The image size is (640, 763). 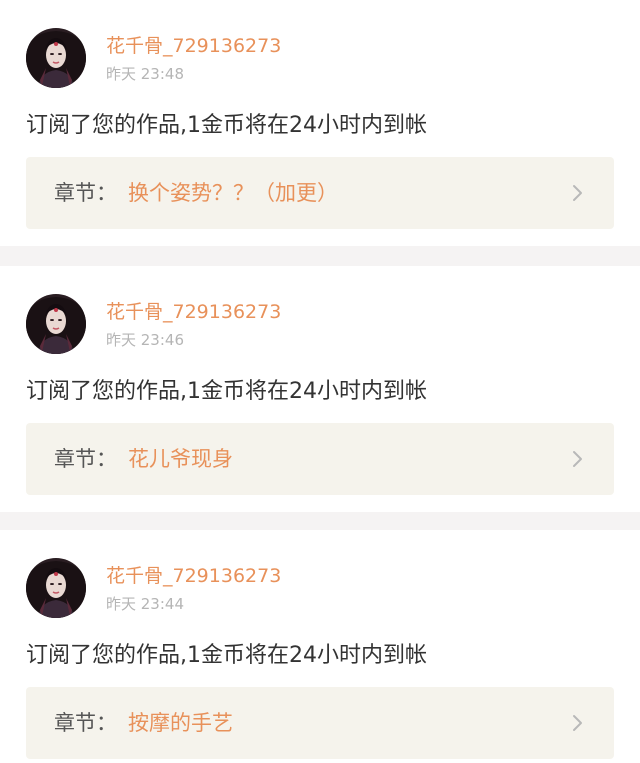 What do you see at coordinates (145, 340) in the screenshot?
I see `timestamp: 昨天 23:46` at bounding box center [145, 340].